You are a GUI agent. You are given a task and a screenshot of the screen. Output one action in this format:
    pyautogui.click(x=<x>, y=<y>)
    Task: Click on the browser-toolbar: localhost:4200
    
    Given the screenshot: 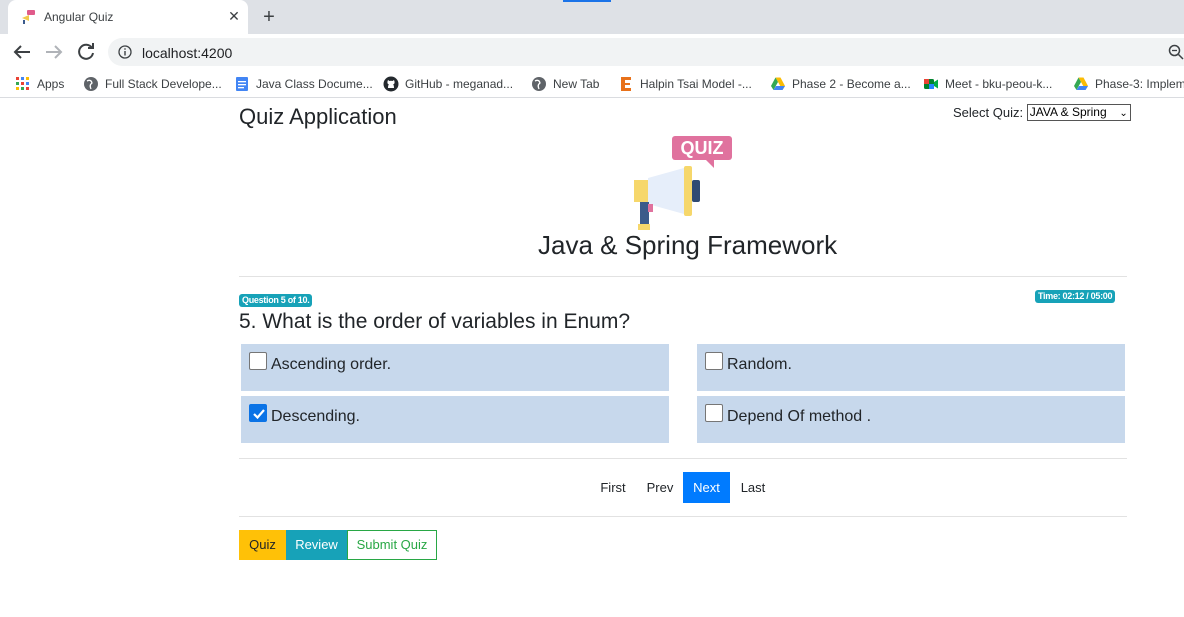 What is the action you would take?
    pyautogui.click(x=592, y=52)
    